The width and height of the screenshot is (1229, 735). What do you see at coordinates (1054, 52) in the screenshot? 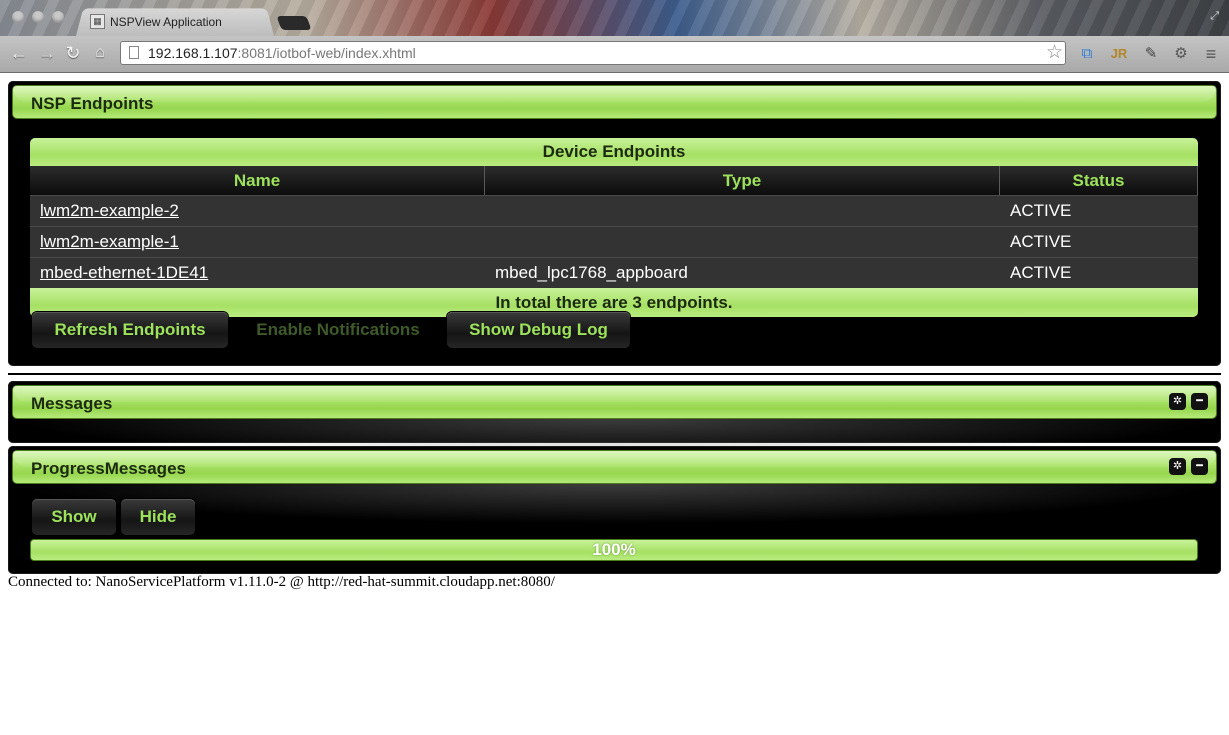
I see `bookmark-star-icon: ☆` at bounding box center [1054, 52].